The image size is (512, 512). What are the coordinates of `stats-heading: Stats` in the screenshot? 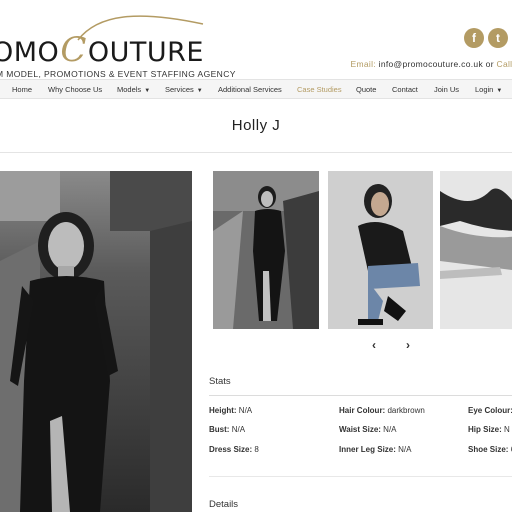 It's located at (220, 381).